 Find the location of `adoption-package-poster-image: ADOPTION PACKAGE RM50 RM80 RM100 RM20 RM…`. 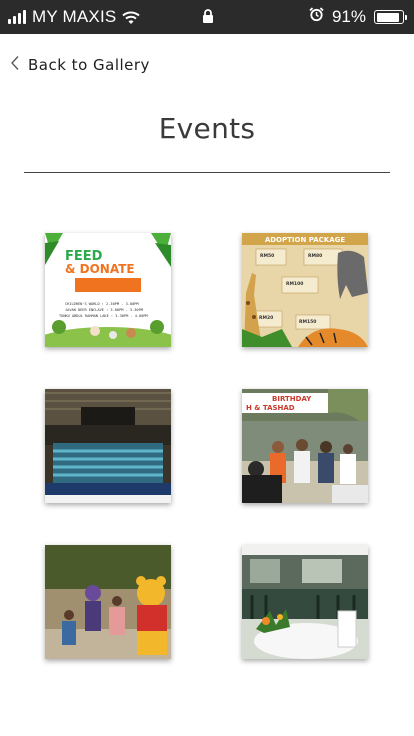

adoption-package-poster-image: ADOPTION PACKAGE RM50 RM80 RM100 RM20 RM… is located at coordinates (305, 290).